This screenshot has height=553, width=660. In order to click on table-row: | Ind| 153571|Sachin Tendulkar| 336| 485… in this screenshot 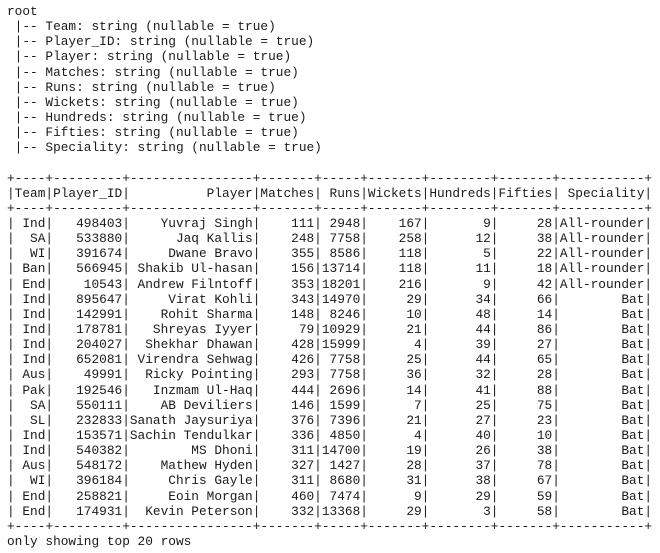, I will do `click(330, 435)`.